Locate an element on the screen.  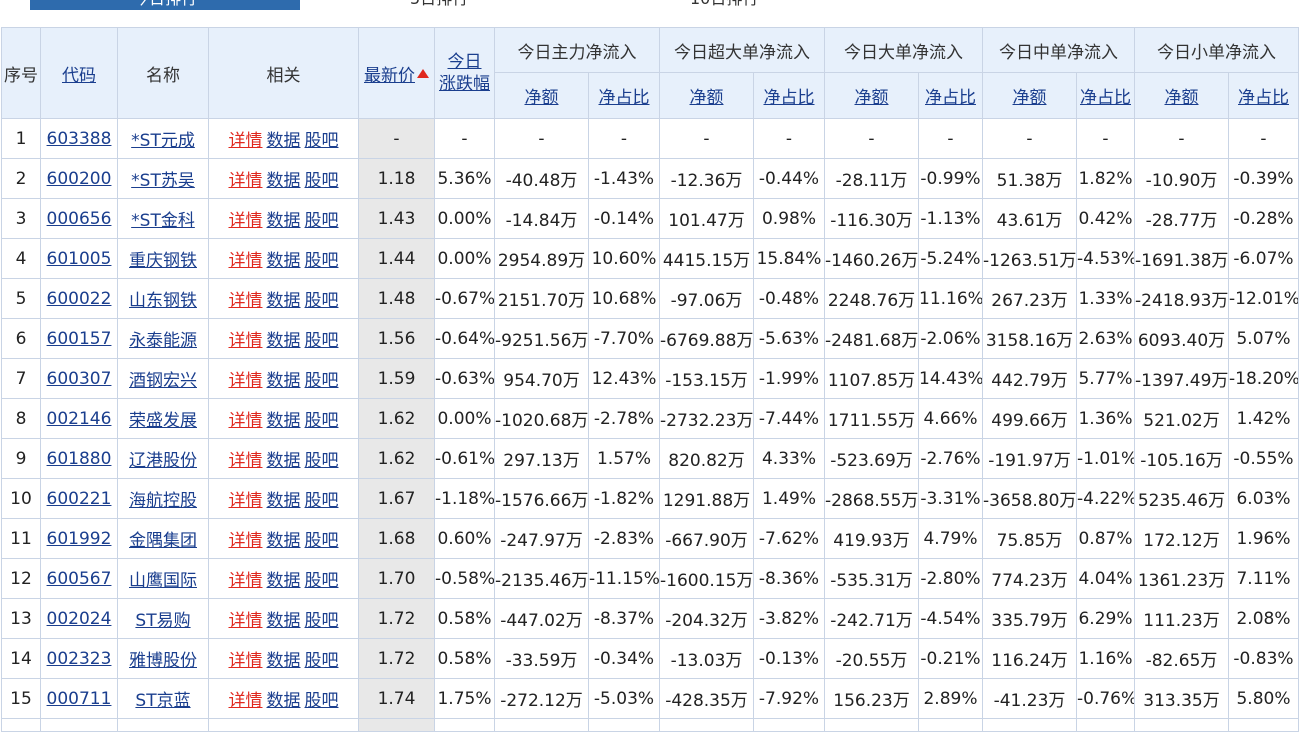
stock-name-link: *ST金科 is located at coordinates (163, 221).